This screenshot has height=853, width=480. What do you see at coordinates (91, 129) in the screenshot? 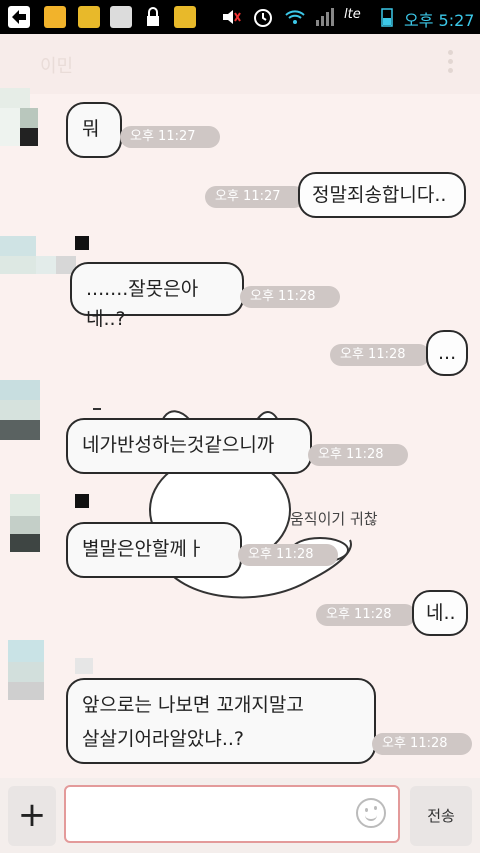
I see `message-text: 뭐` at bounding box center [91, 129].